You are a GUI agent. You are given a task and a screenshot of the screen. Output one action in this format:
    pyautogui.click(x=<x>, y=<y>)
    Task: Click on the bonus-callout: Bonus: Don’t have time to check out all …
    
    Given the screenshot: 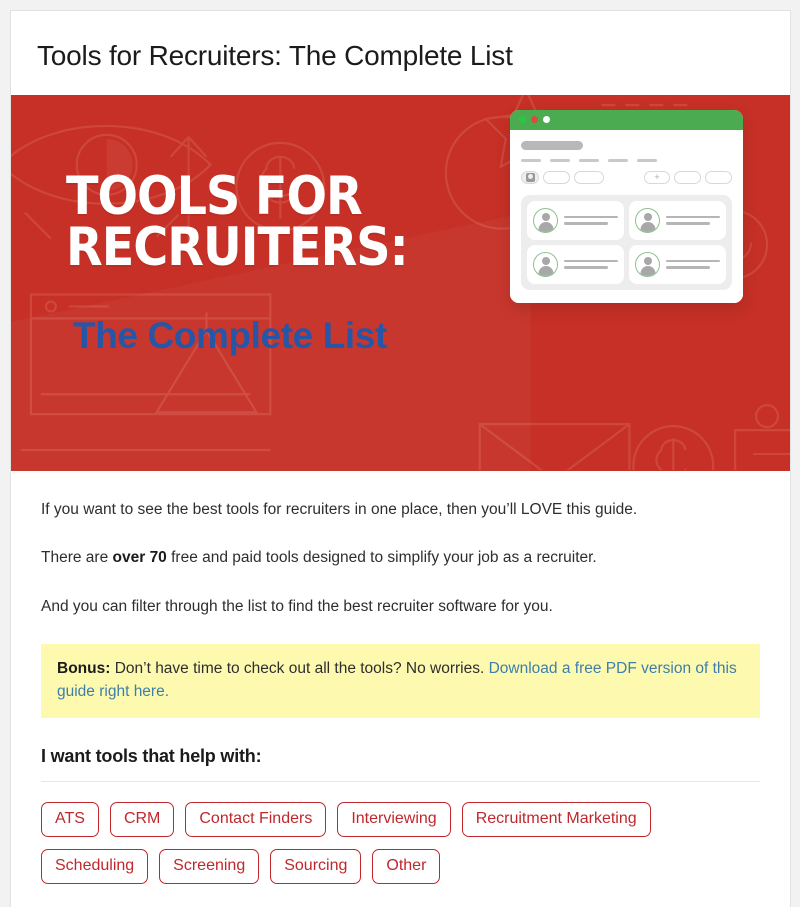 What is the action you would take?
    pyautogui.click(x=400, y=681)
    